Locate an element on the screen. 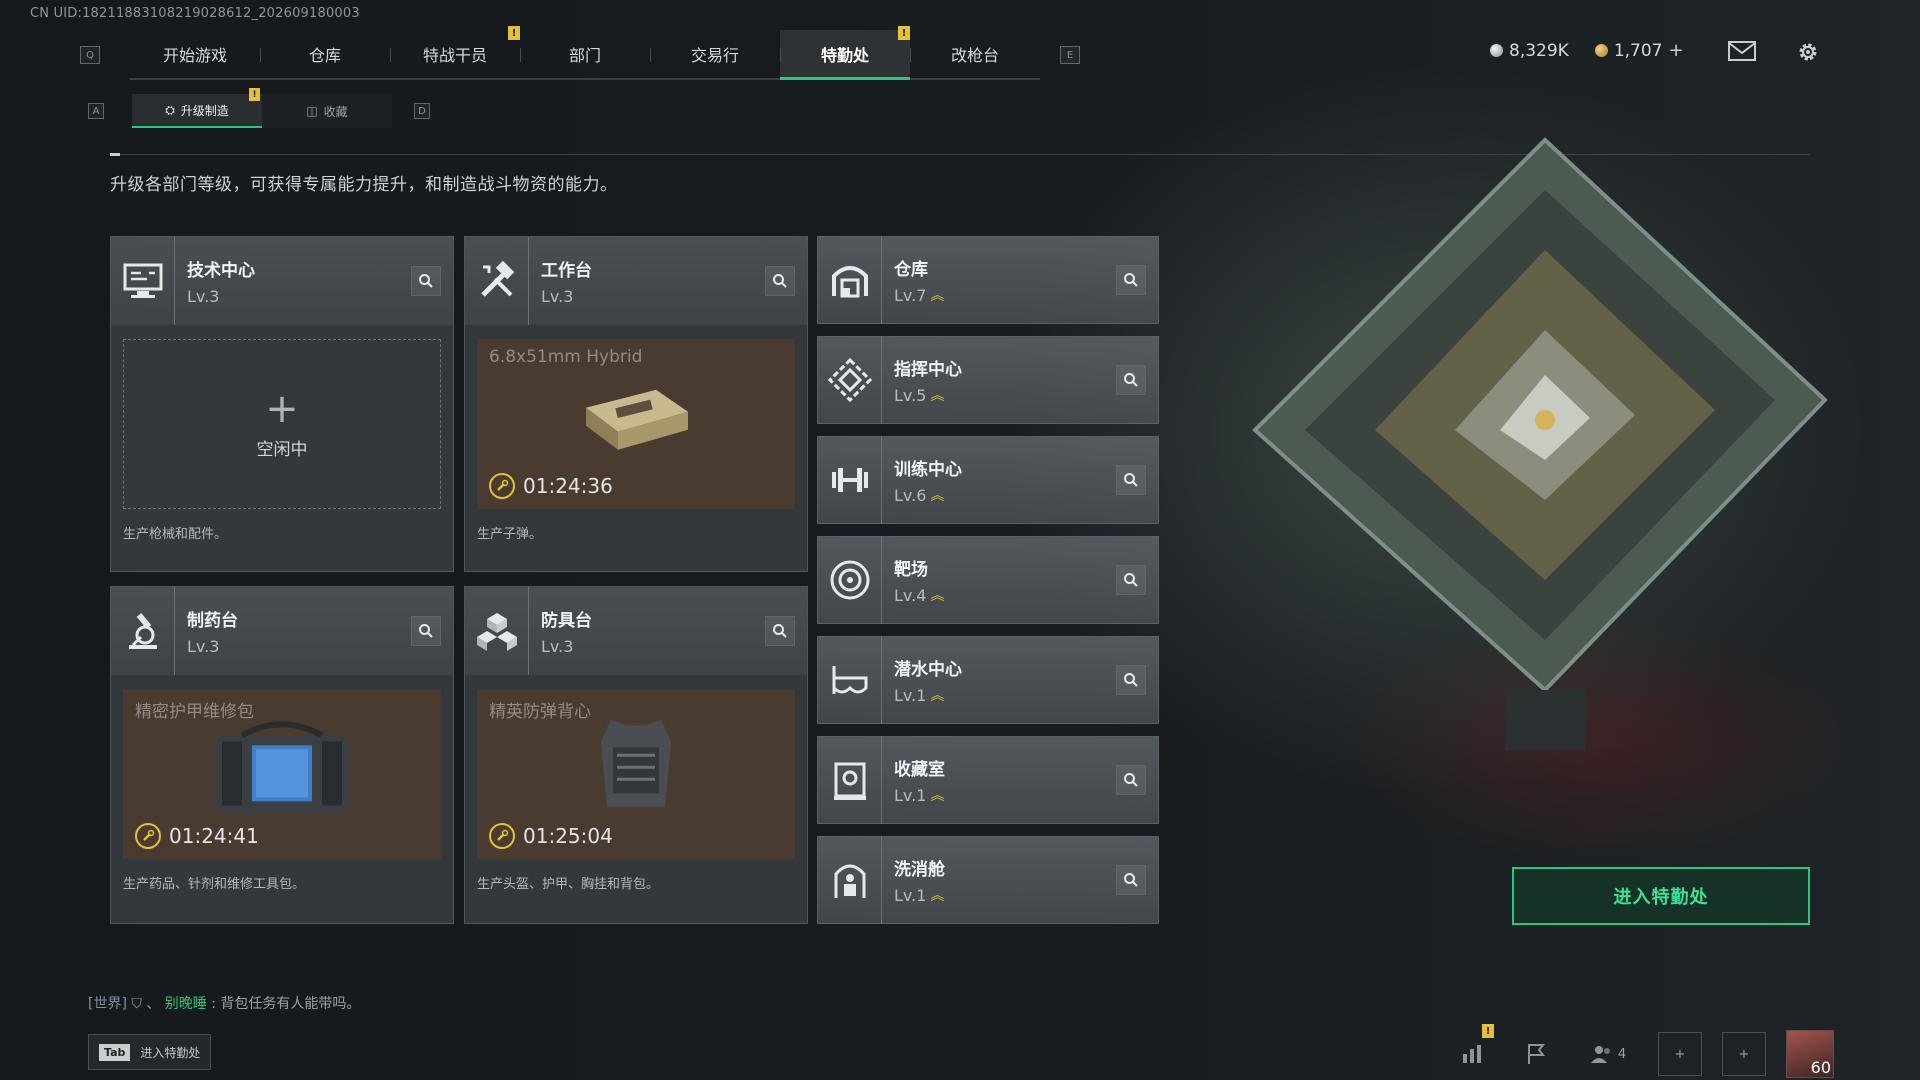  tab-trading: 交易行 is located at coordinates (715, 55).